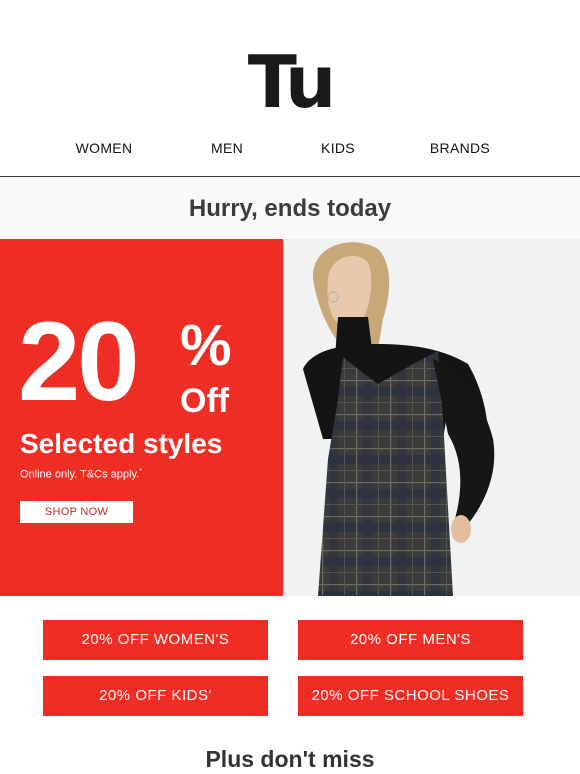 The image size is (580, 774). What do you see at coordinates (290, 82) in the screenshot?
I see `tu-logo: Tu` at bounding box center [290, 82].